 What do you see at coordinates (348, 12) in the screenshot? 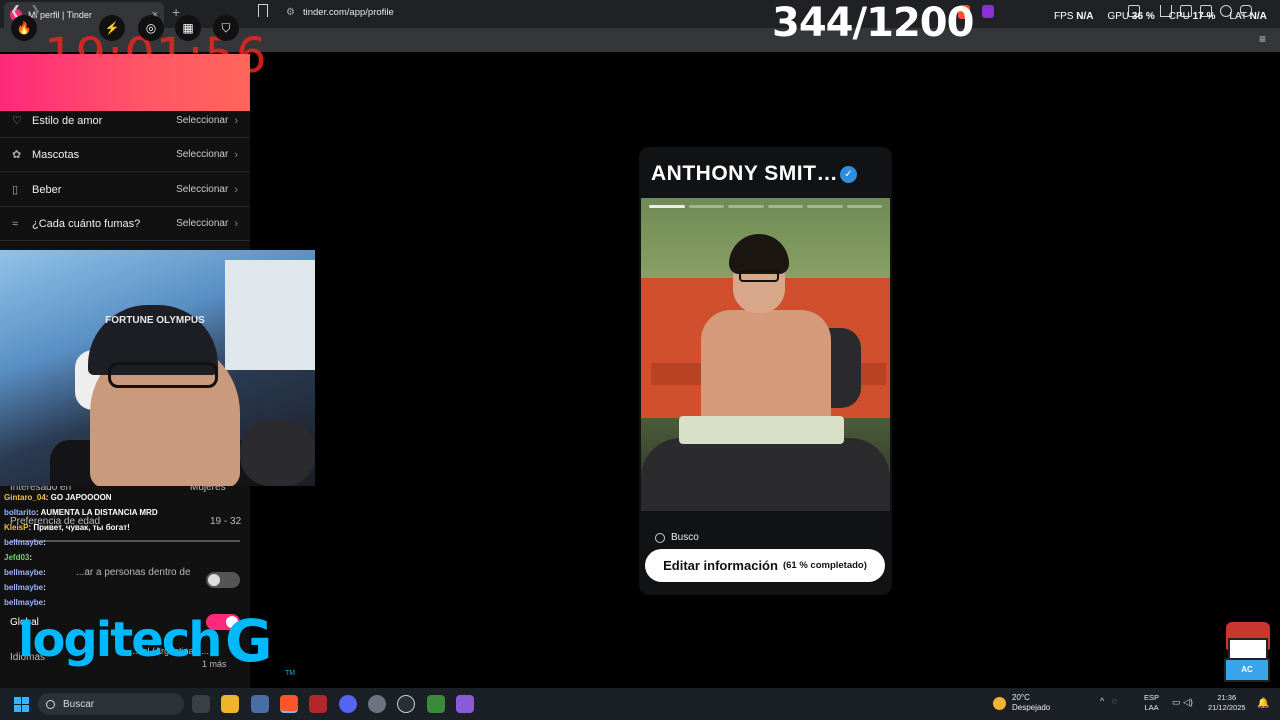
I see `url-text: tinder.com/app/profile` at bounding box center [348, 12].